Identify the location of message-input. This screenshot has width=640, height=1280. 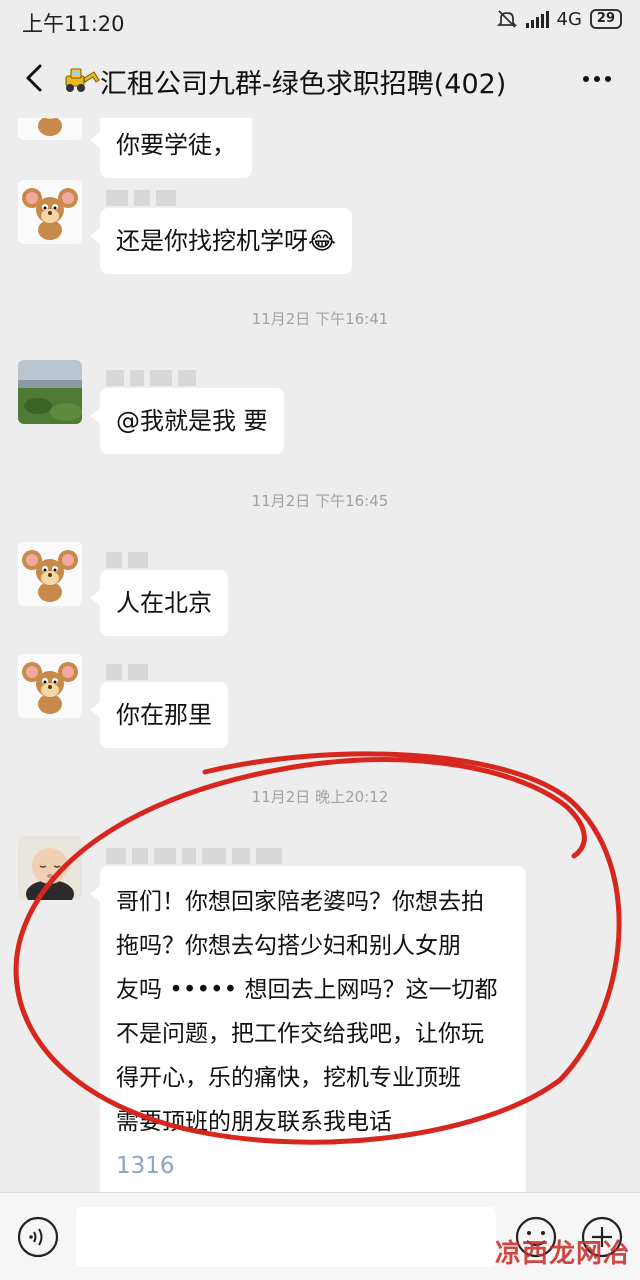
(286, 1237).